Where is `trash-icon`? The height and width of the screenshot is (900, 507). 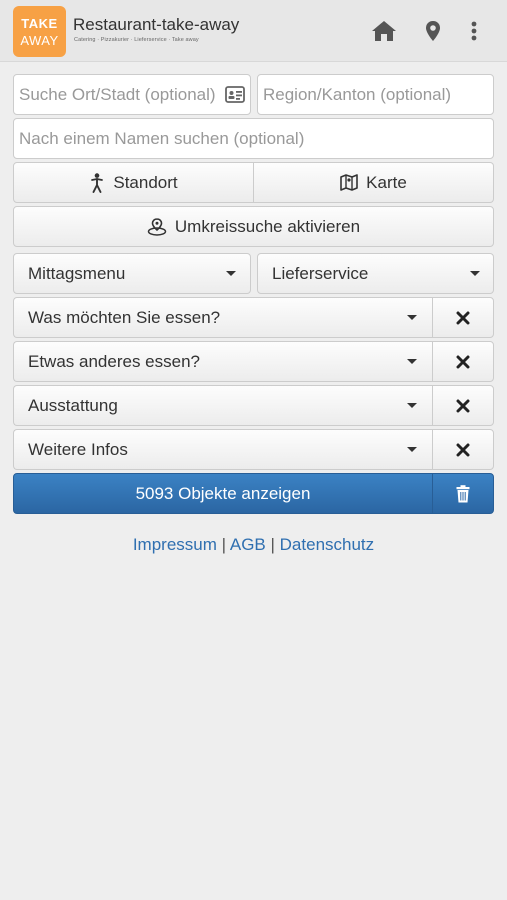 trash-icon is located at coordinates (463, 493).